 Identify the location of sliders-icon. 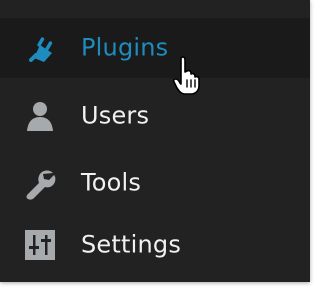
(40, 245).